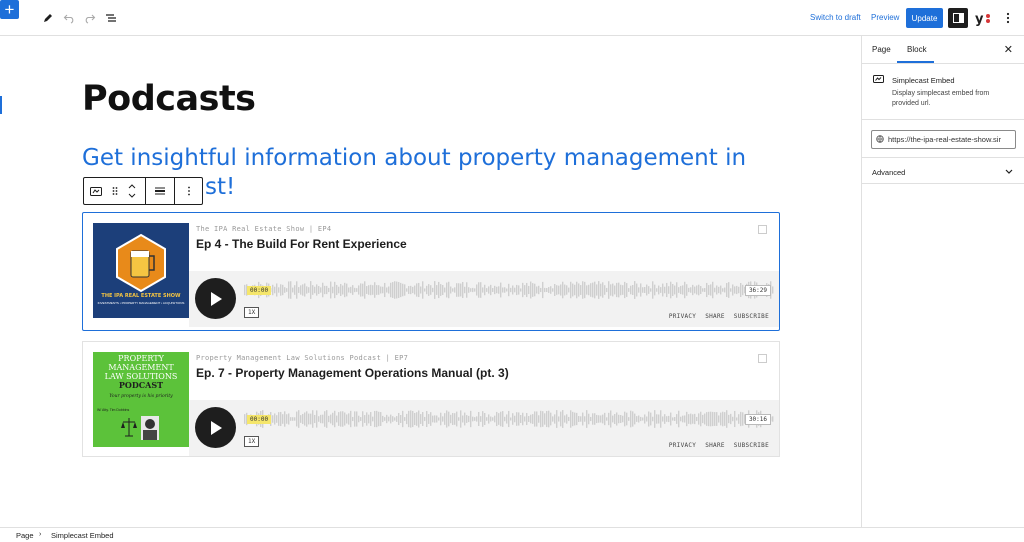 The height and width of the screenshot is (542, 1024). What do you see at coordinates (1008, 18) in the screenshot?
I see `options-icon` at bounding box center [1008, 18].